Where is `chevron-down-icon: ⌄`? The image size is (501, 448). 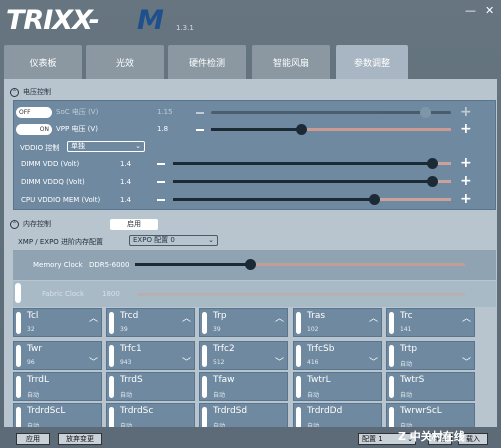
chevron-down-icon: ⌄ is located at coordinates (211, 240).